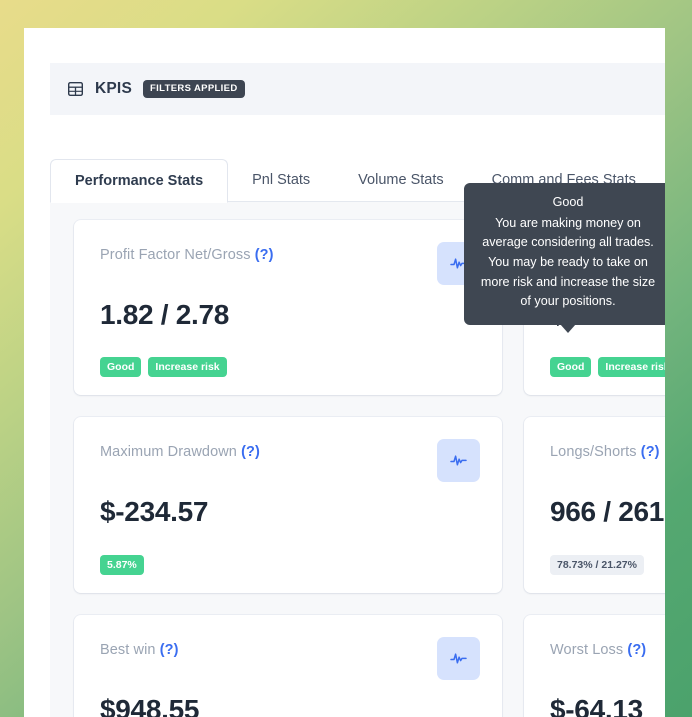 This screenshot has width=692, height=717. Describe the element at coordinates (113, 88) in the screenshot. I see `kpis-title: KPIS` at that location.